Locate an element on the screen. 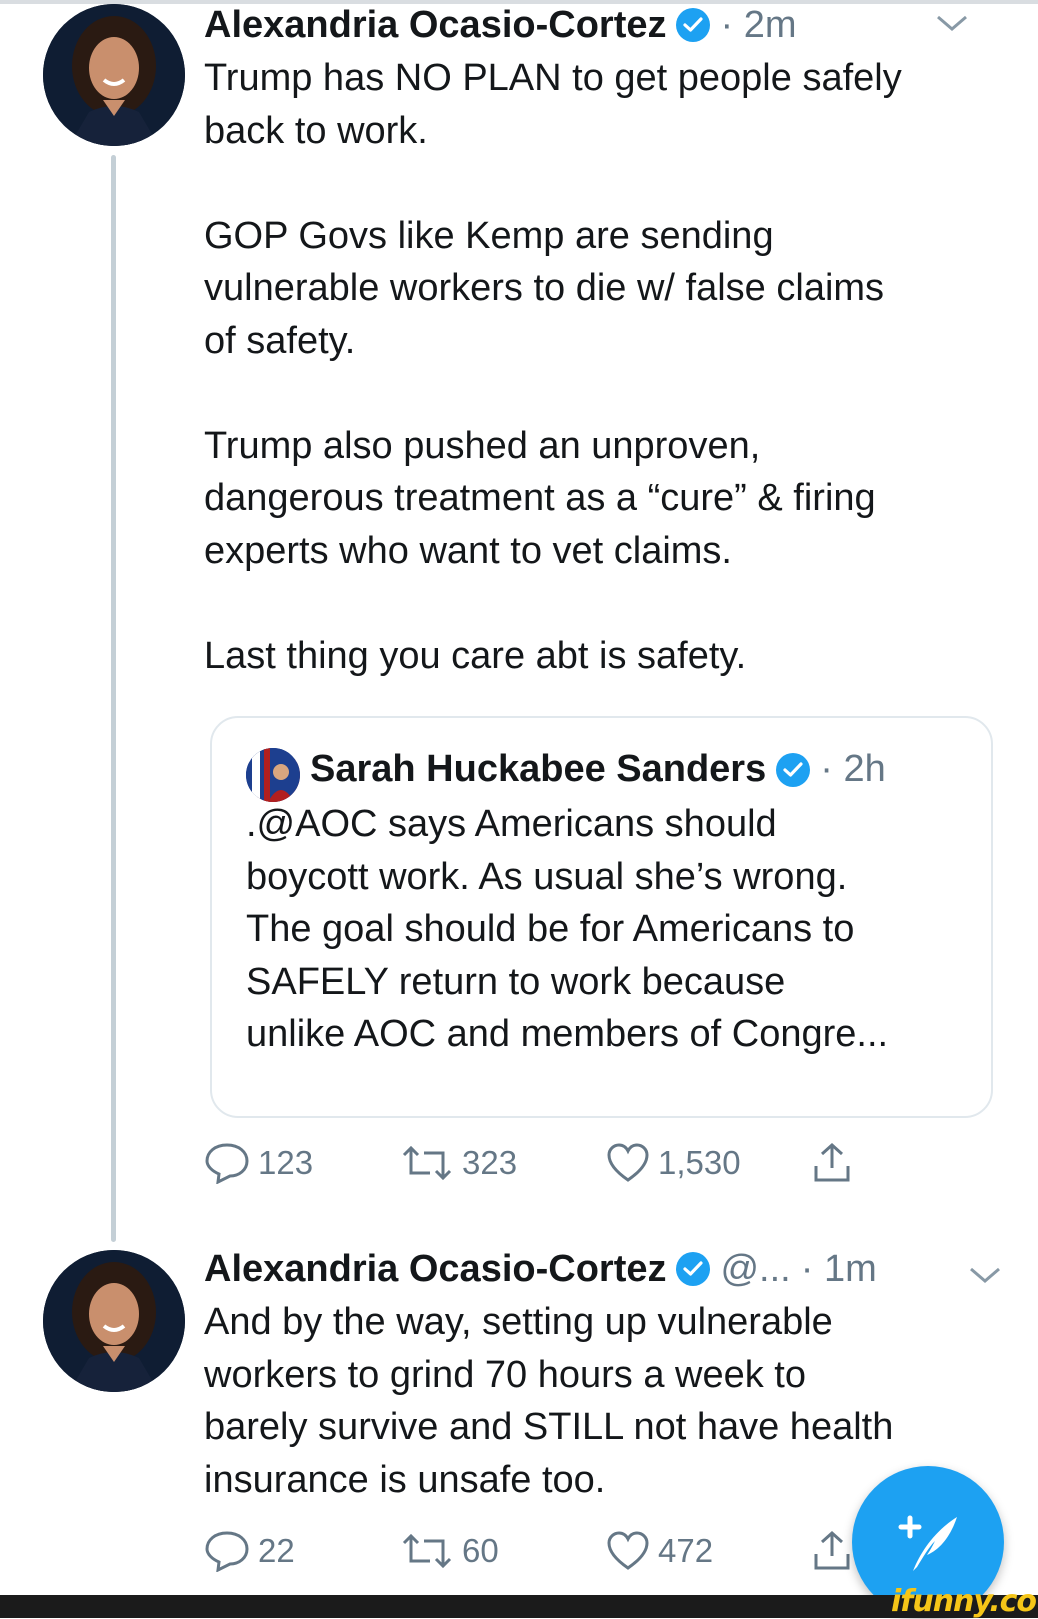 This screenshot has height=1619, width=1038. retweet-button: 323 is located at coordinates (503, 1163).